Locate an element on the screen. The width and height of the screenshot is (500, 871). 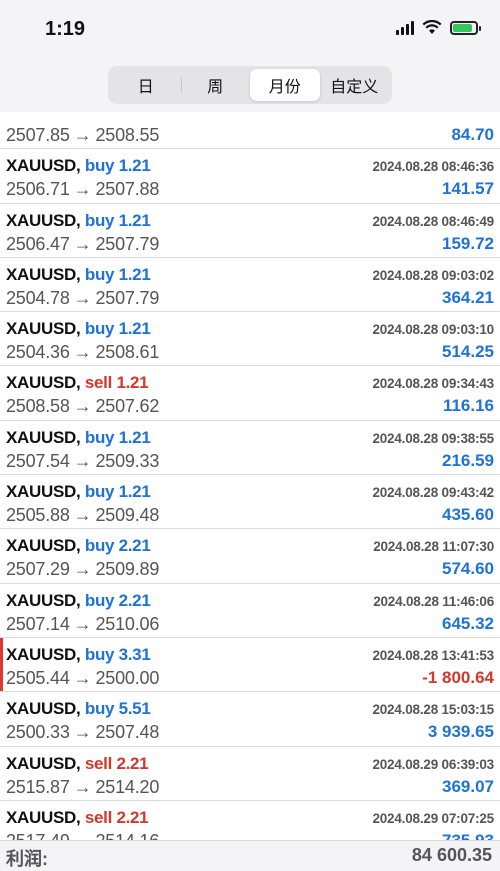
trade-prices: 2517.49 →2514.16 is located at coordinates (82, 835).